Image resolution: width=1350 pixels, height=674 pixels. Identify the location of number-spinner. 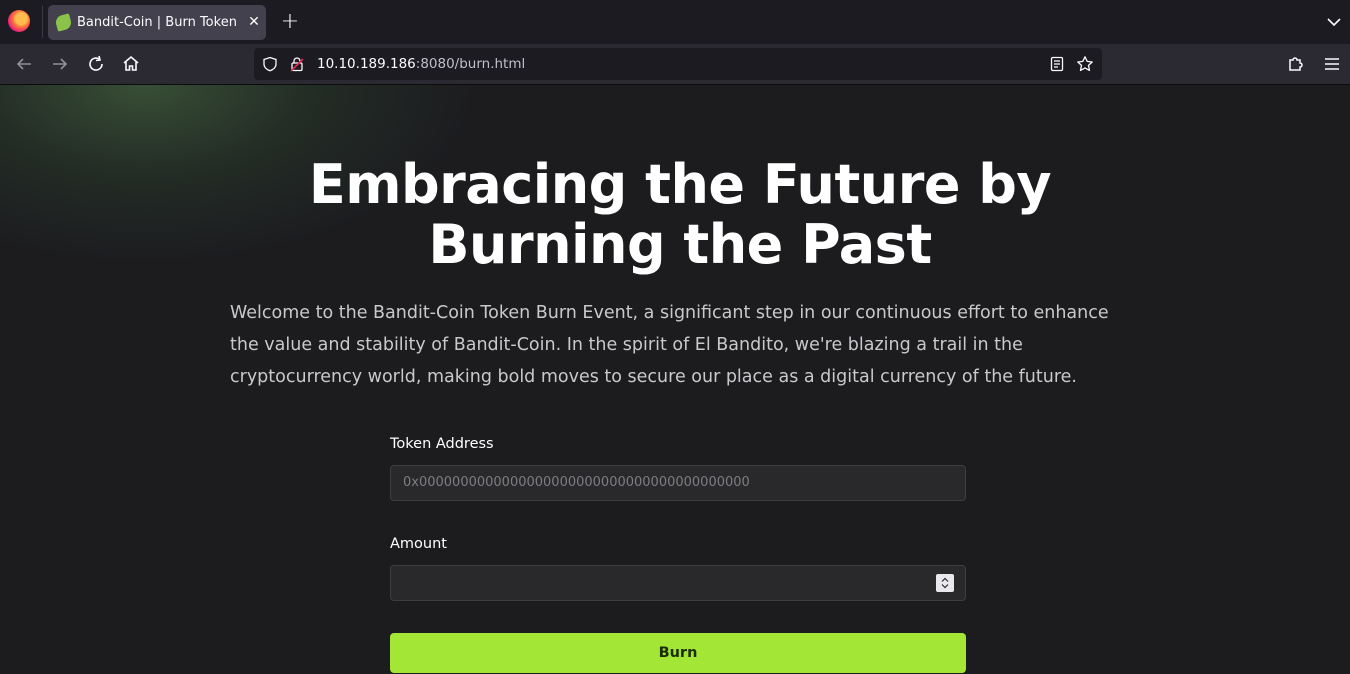
(945, 583).